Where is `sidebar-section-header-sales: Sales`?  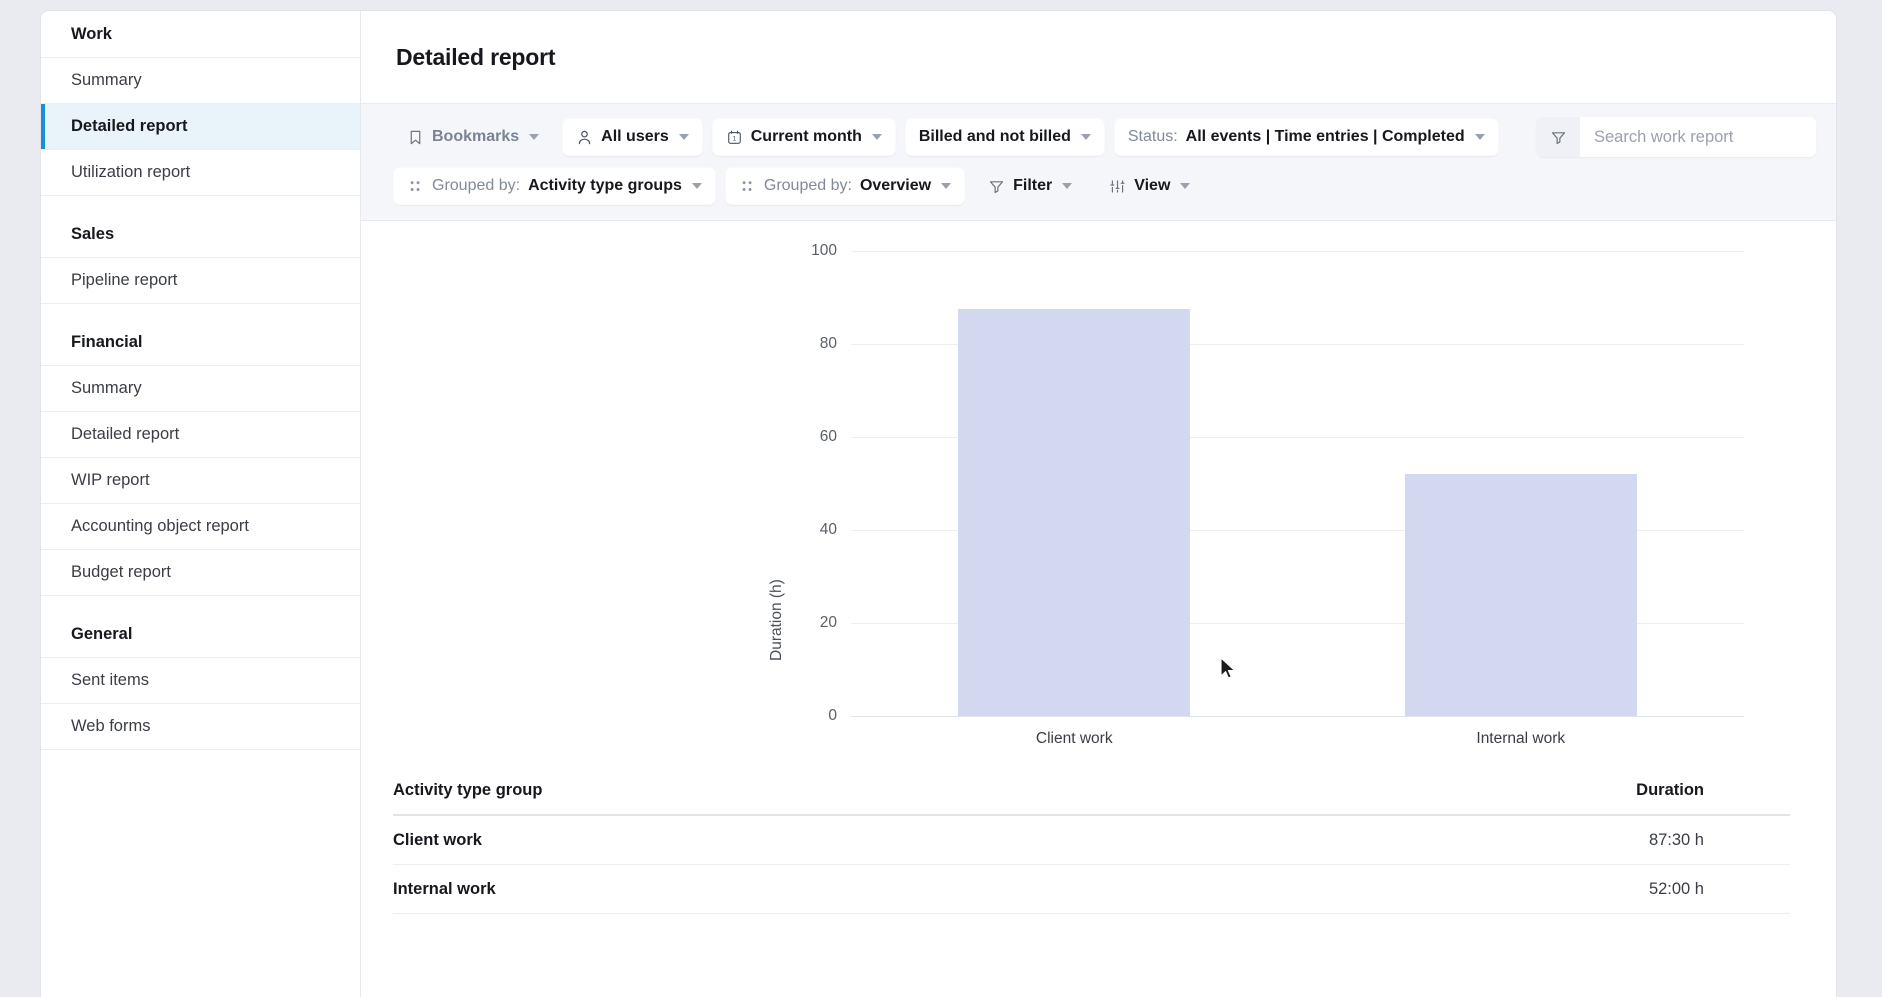 sidebar-section-header-sales: Sales is located at coordinates (200, 234).